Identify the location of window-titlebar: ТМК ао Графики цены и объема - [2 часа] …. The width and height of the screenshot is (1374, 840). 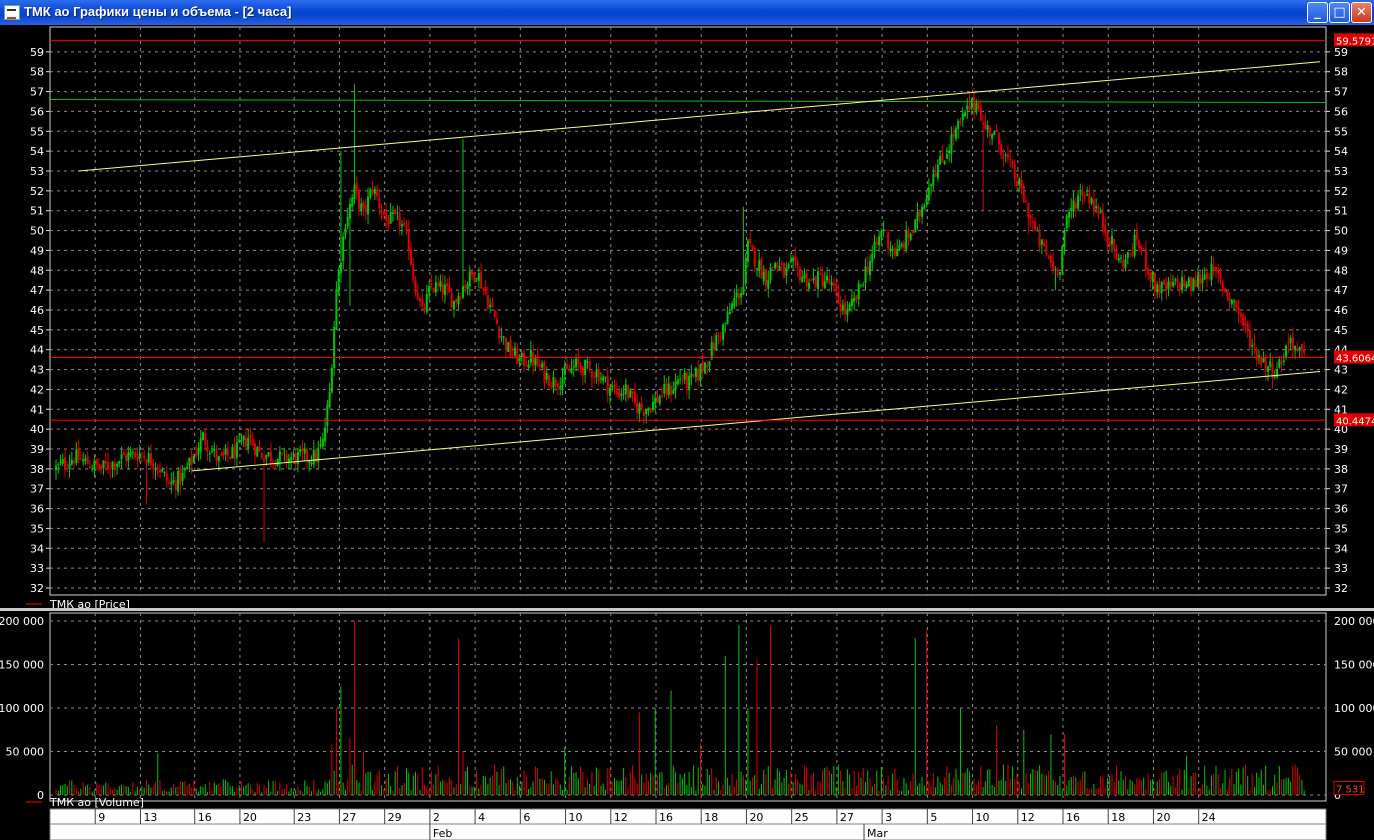
(687, 12).